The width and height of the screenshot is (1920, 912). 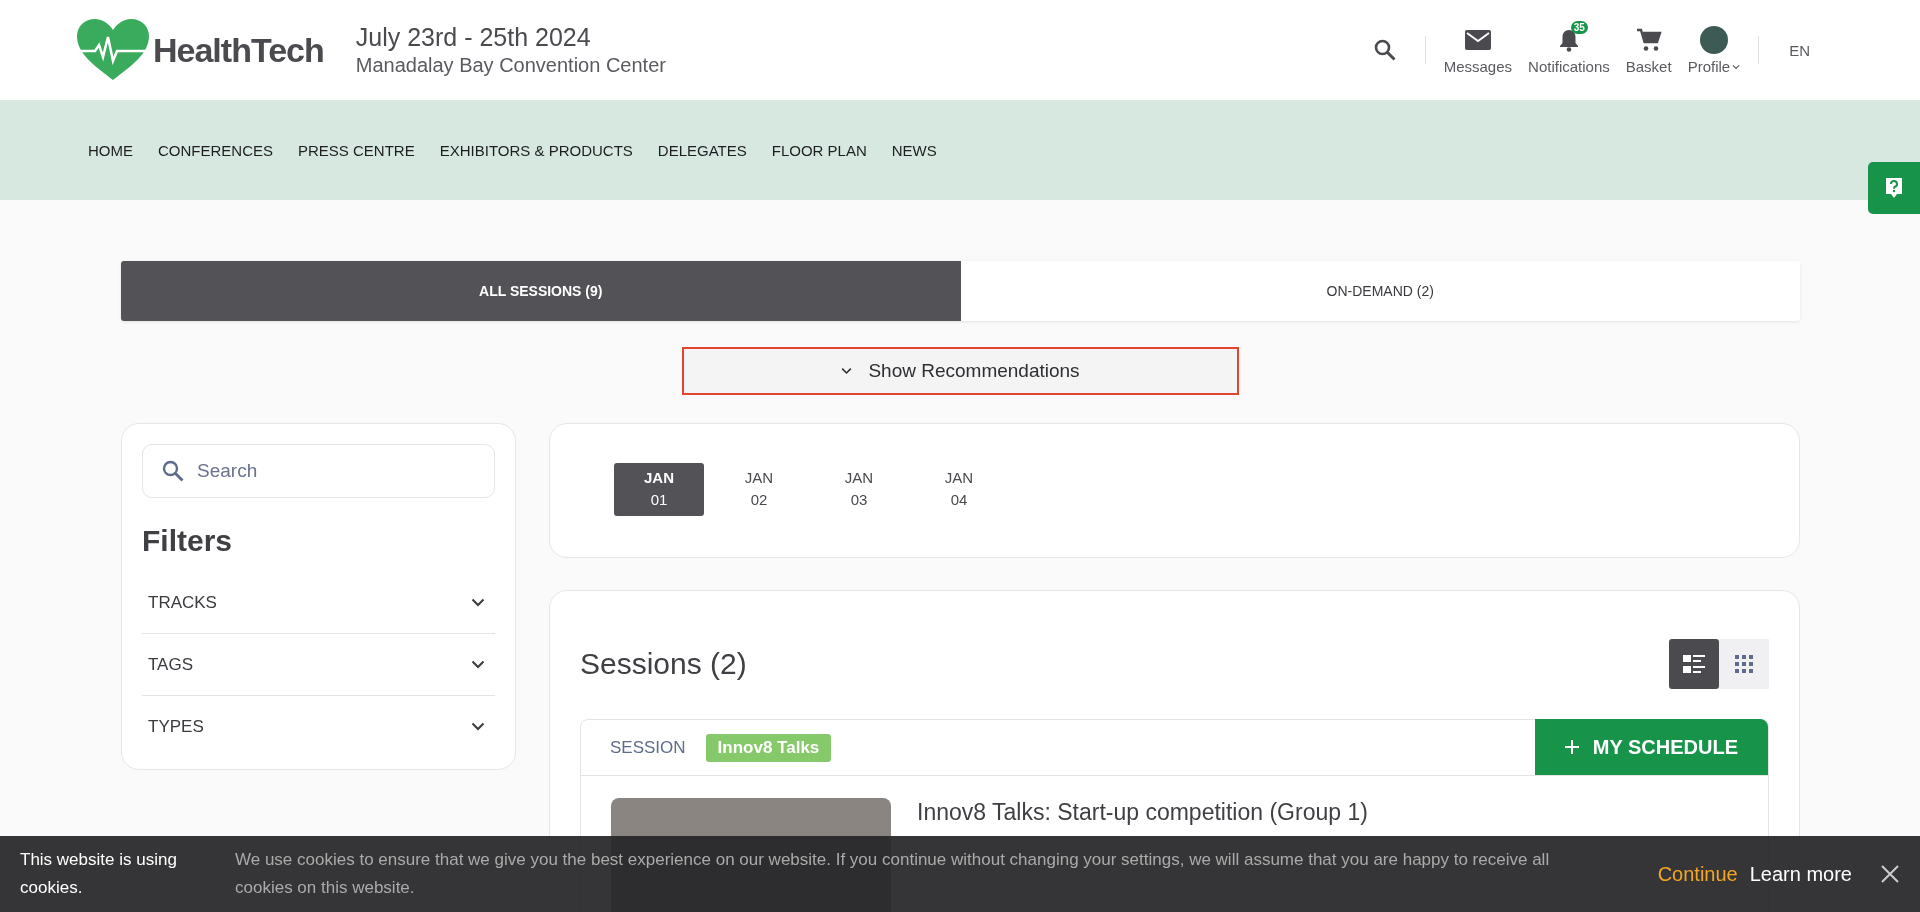 I want to click on caret-icon, so click(x=1736, y=66).